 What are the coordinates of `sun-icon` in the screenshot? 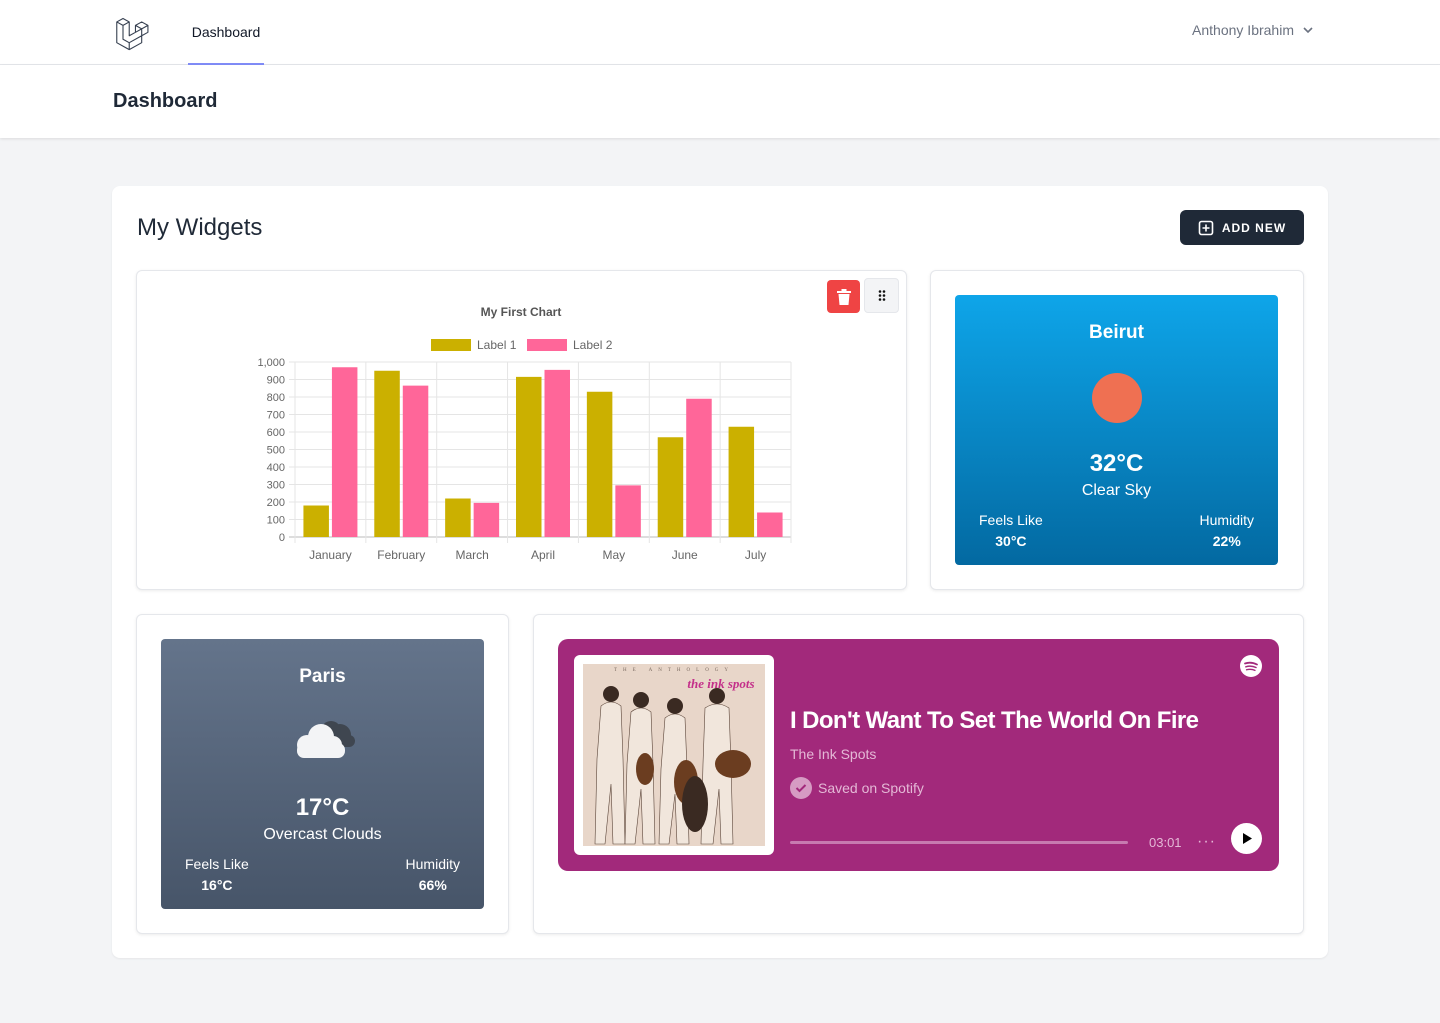 It's located at (1117, 398).